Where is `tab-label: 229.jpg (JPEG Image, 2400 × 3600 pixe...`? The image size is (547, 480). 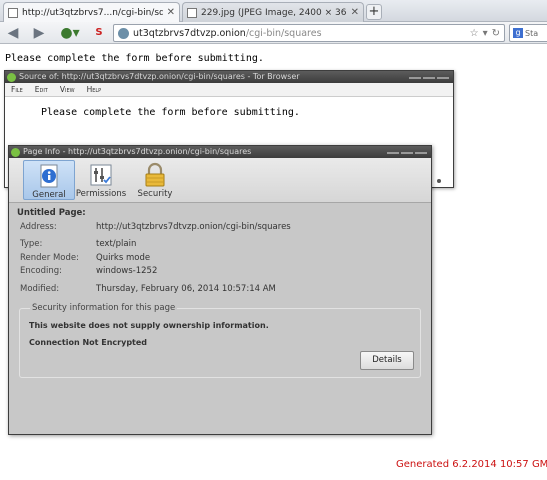 tab-label: 229.jpg (JPEG Image, 2400 × 3600 pixe... is located at coordinates (274, 12).